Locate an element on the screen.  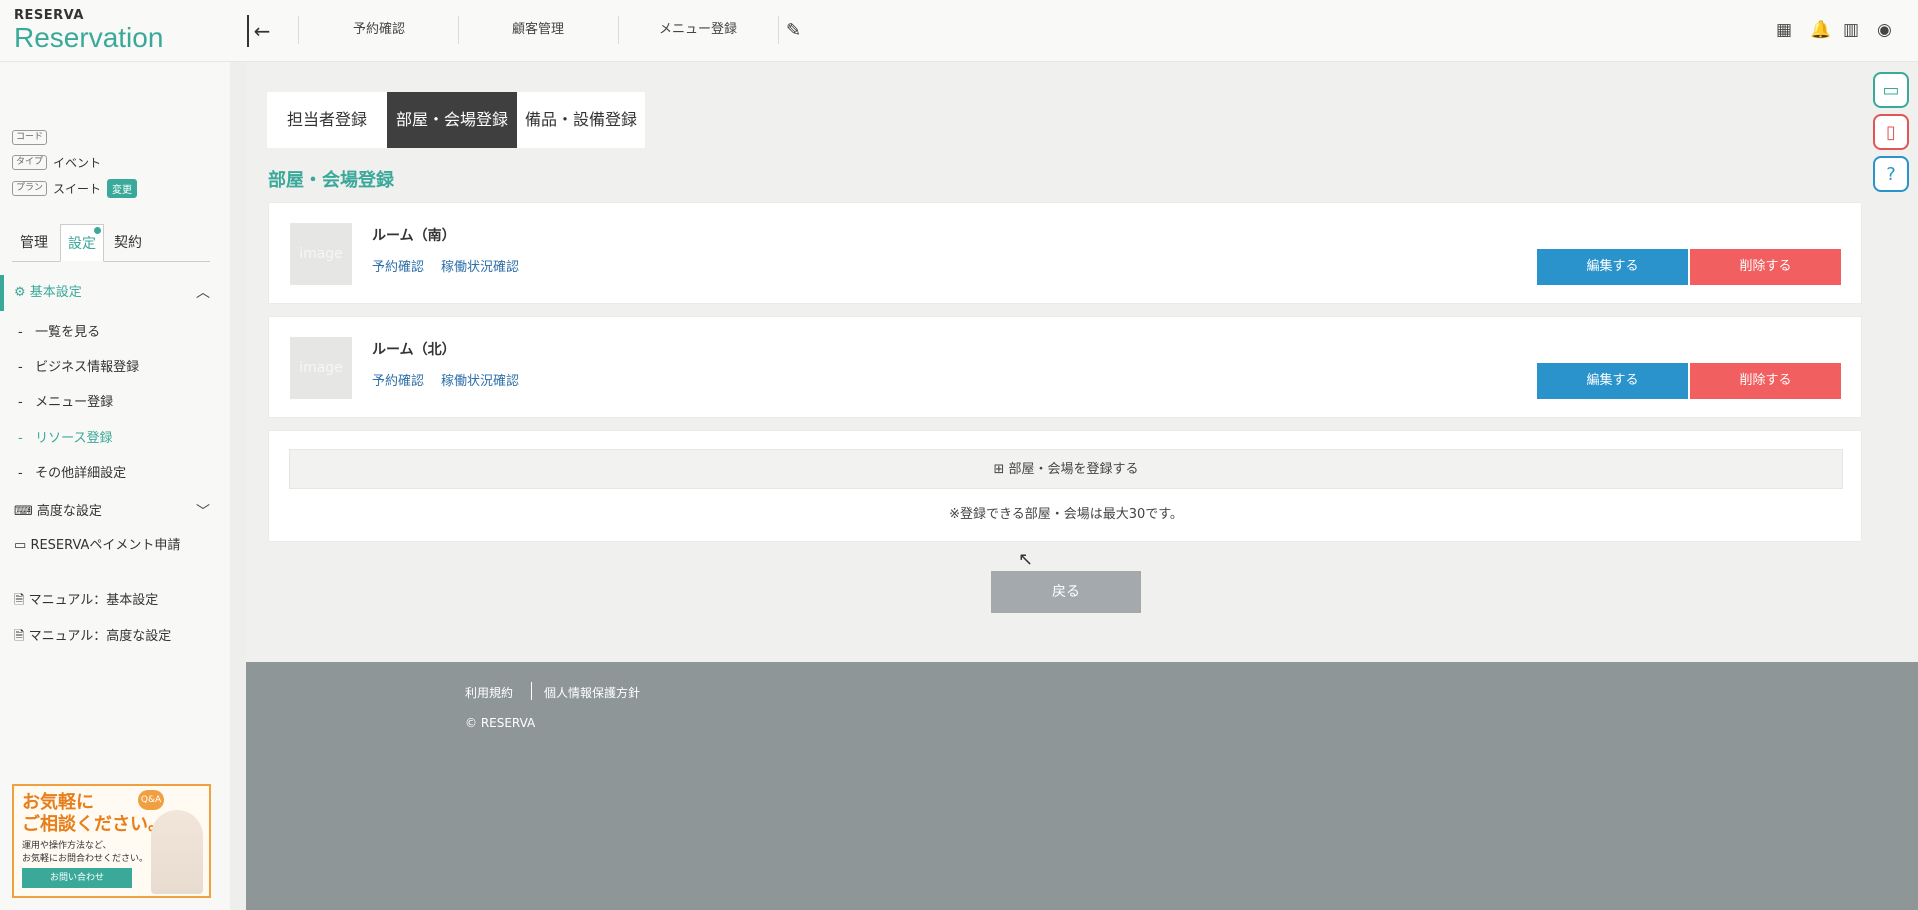
book-icon: ▯ is located at coordinates (1891, 132).